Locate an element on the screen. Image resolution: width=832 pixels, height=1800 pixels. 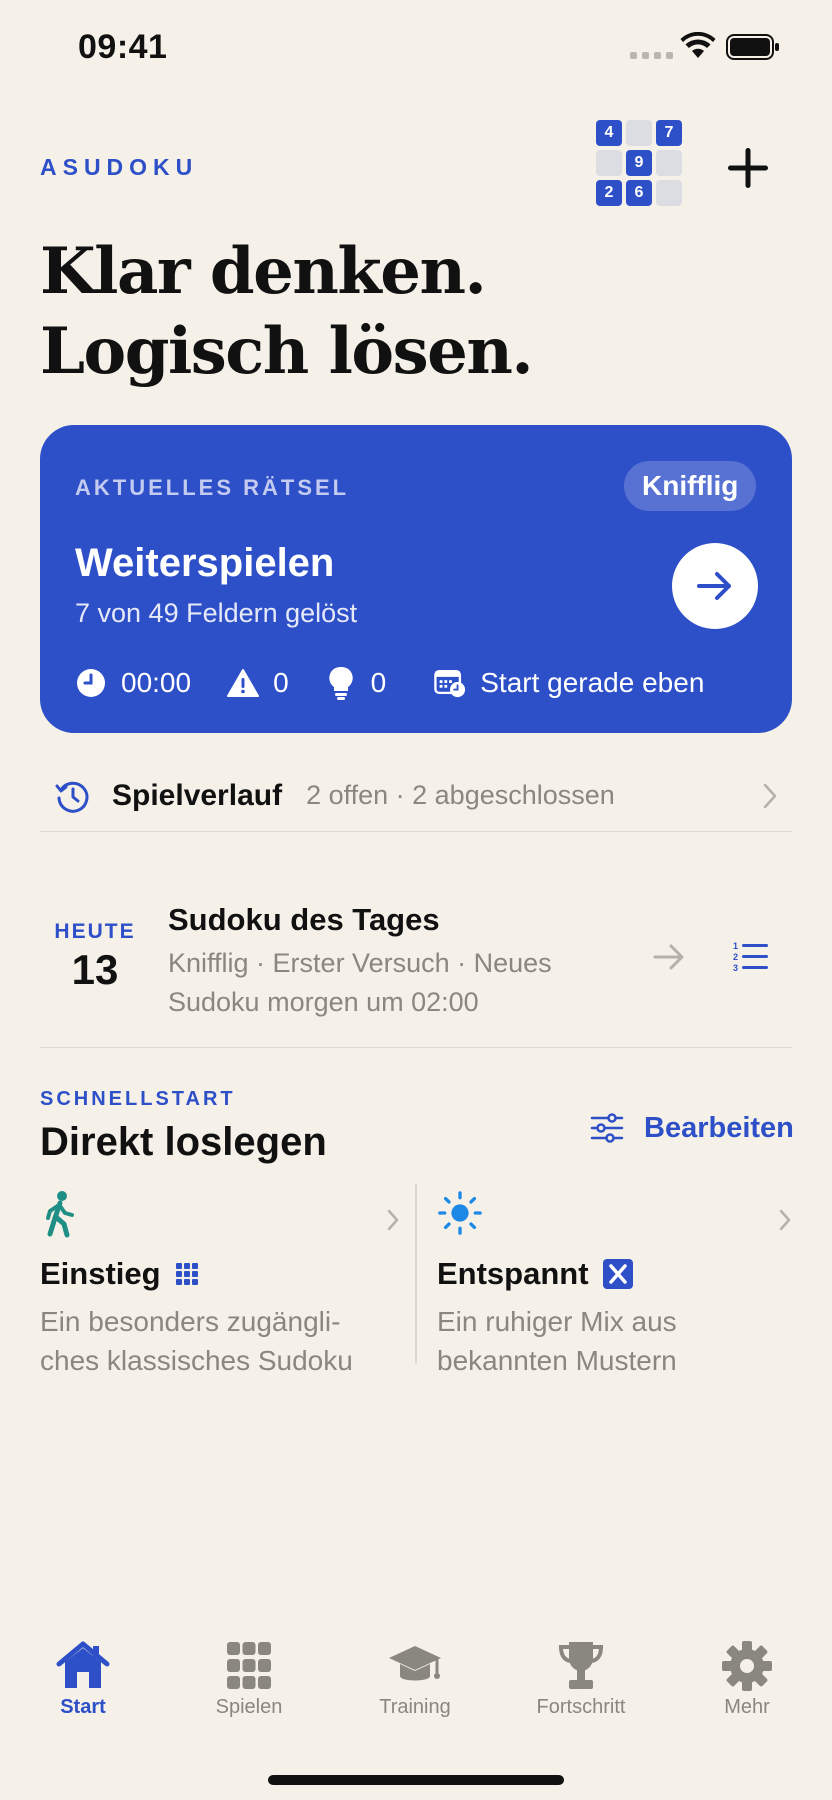
tab-mehr: Mehr is located at coordinates (747, 1679).